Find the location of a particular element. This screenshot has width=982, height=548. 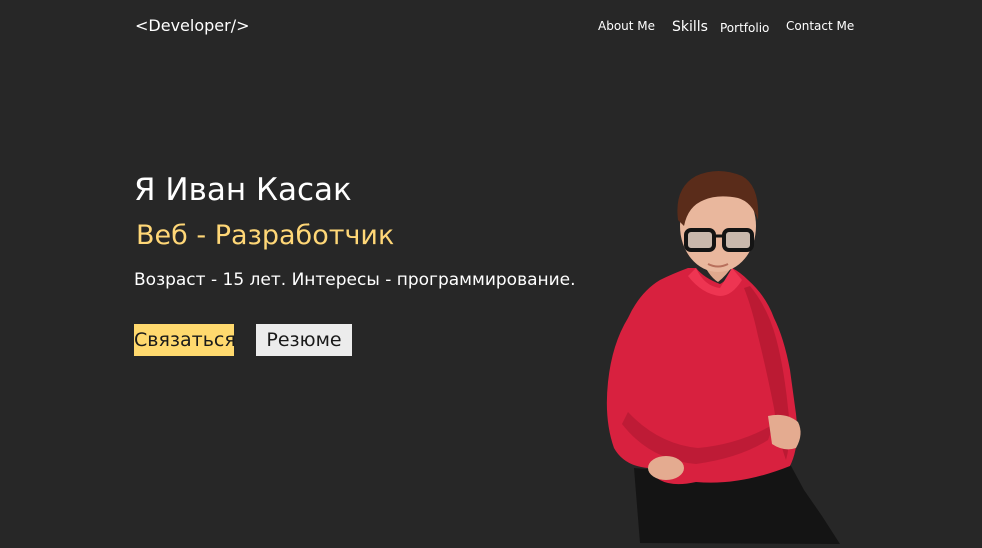

contact-button: Связаться is located at coordinates (185, 340).